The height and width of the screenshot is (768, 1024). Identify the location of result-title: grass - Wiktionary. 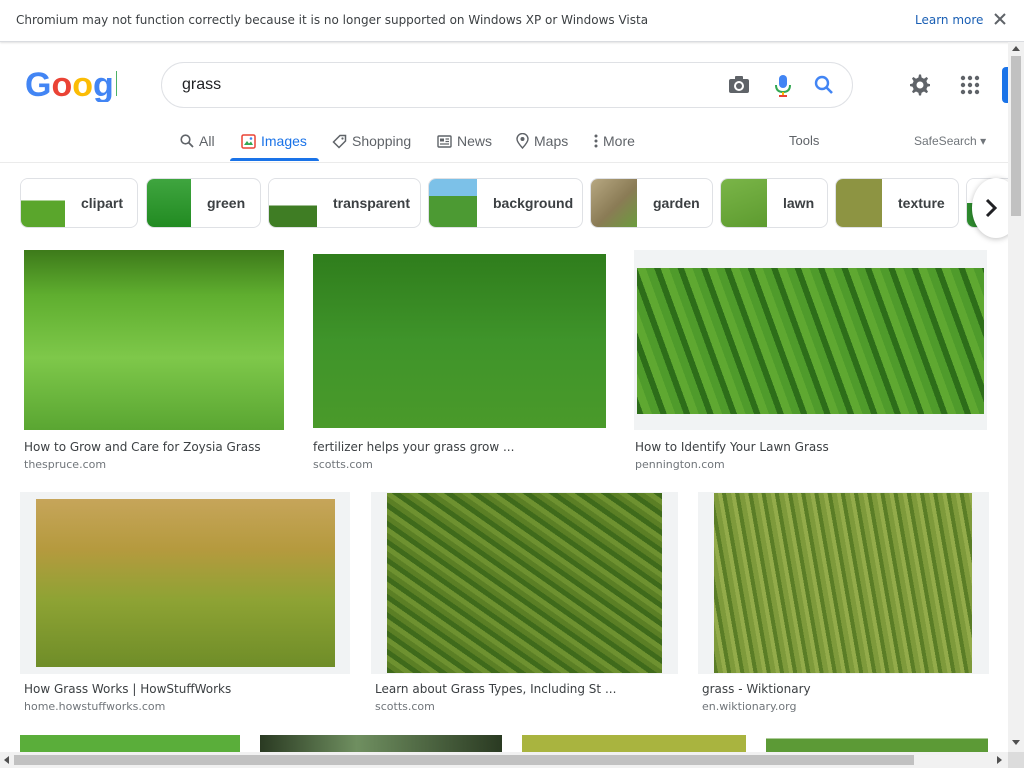
(756, 689).